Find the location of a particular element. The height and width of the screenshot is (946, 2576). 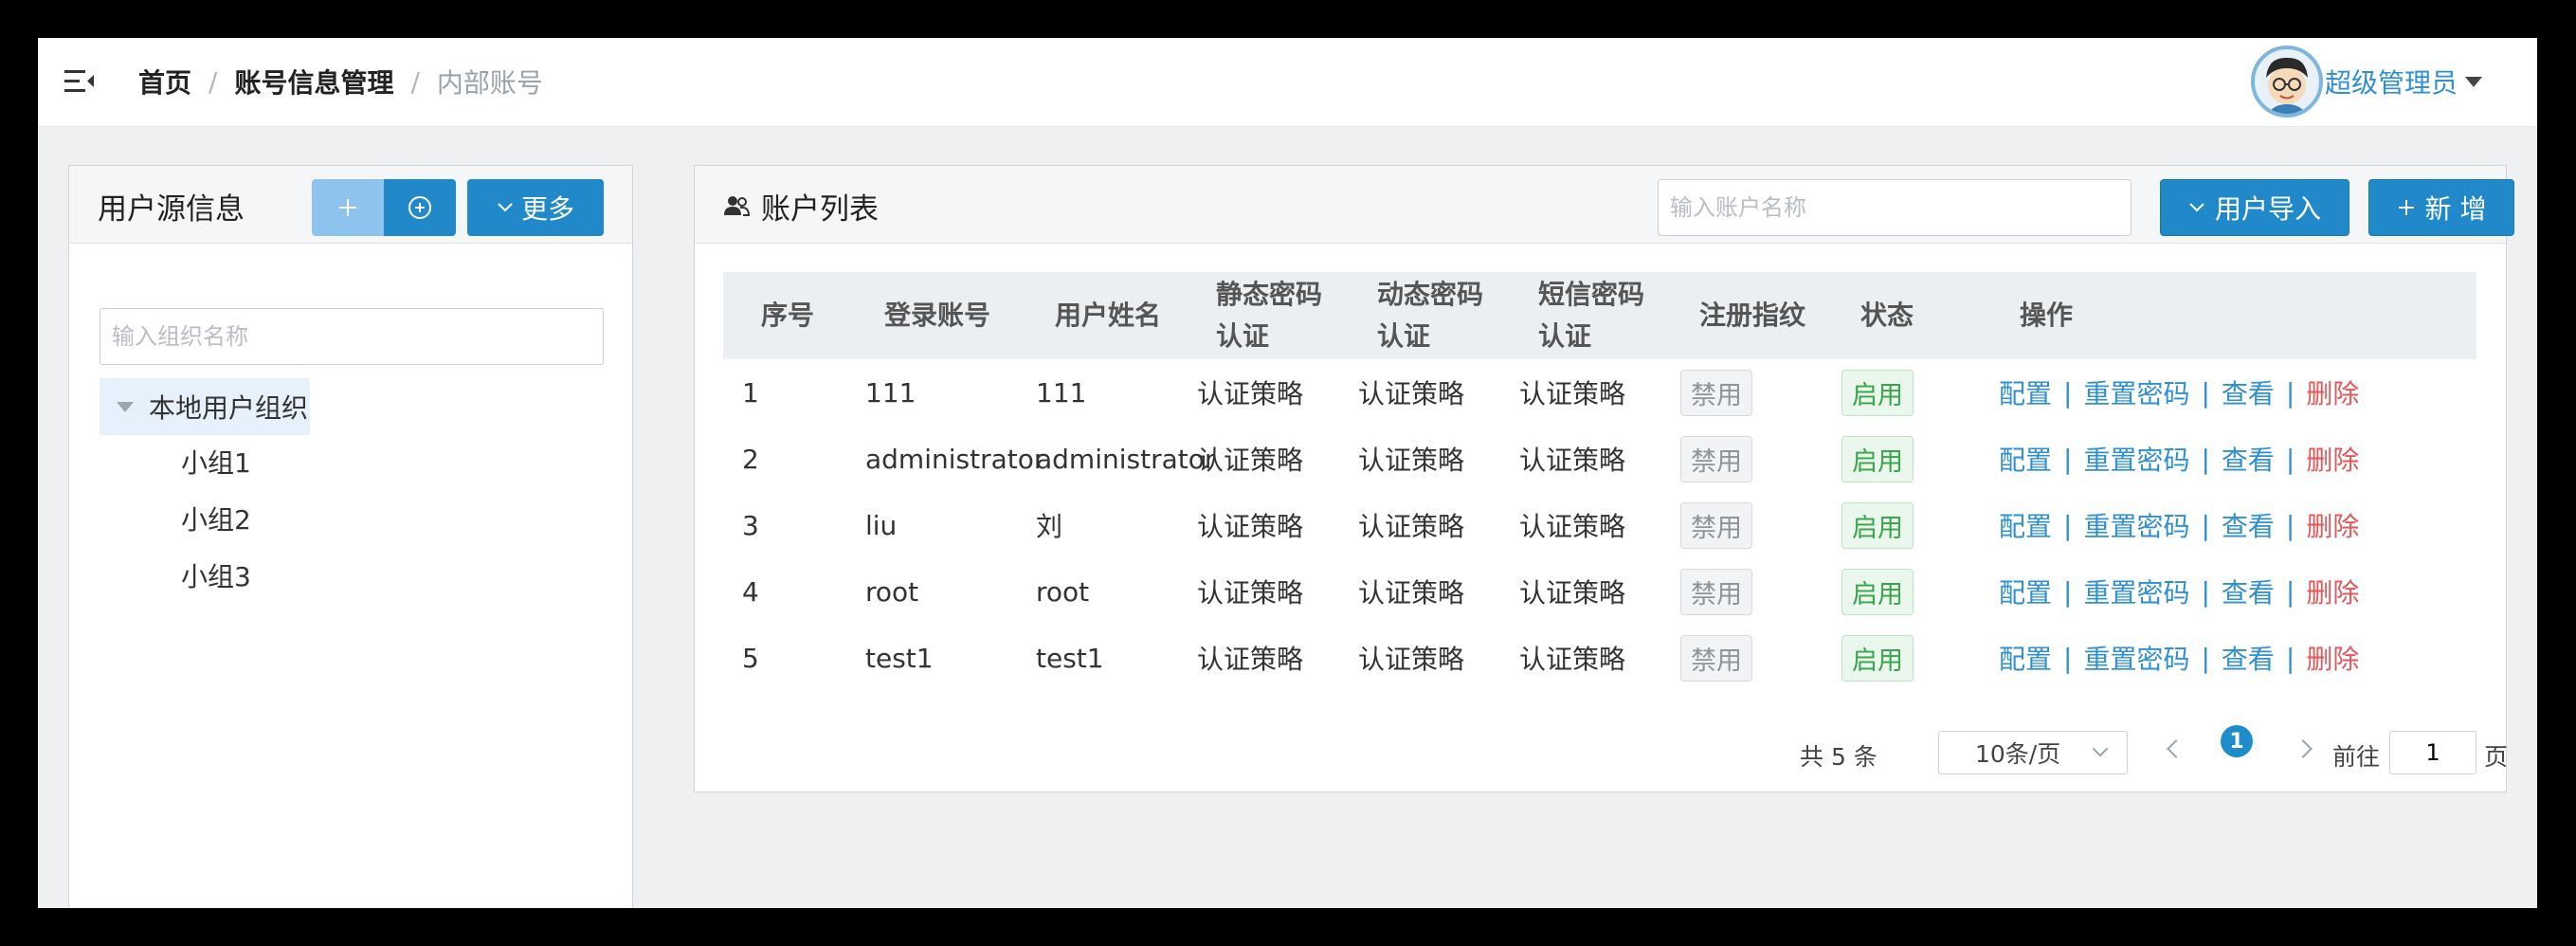

page-suffix: 页 is located at coordinates (2496, 757).